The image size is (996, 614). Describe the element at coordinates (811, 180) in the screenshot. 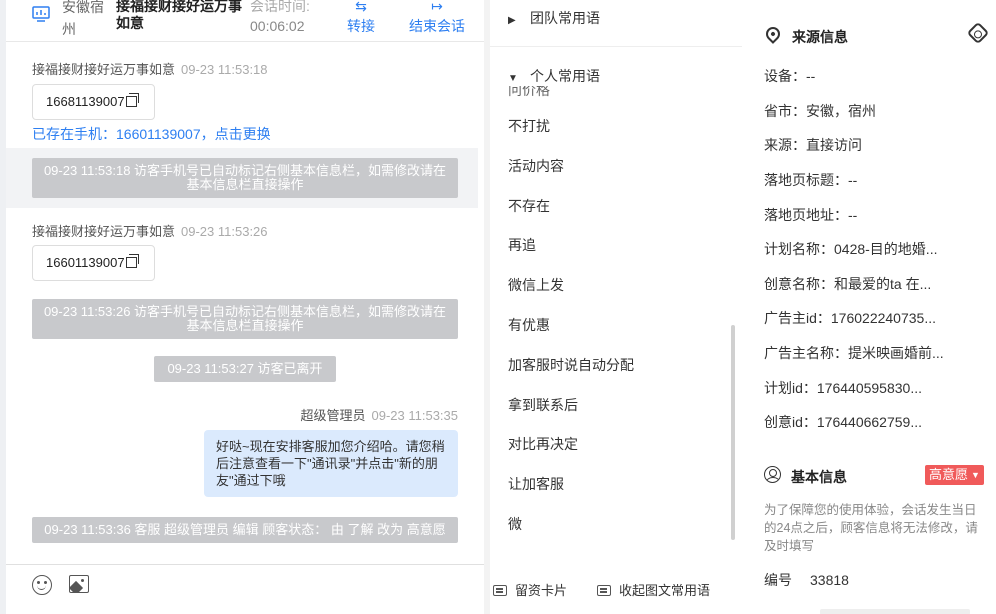

I see `info-landing-title: 落地页标题：--` at that location.